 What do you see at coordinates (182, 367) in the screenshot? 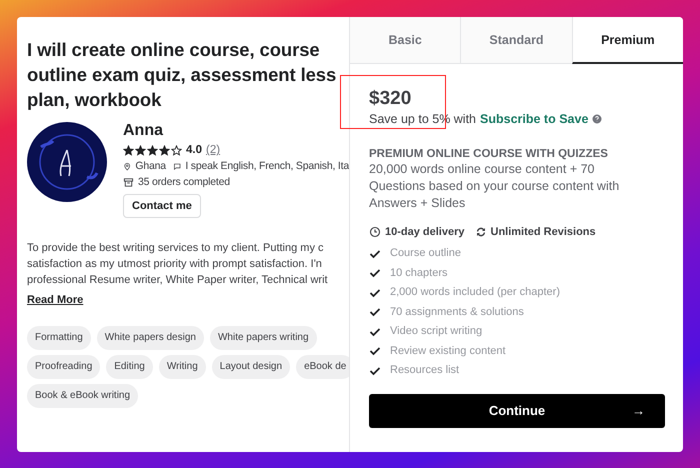
I see `skill-tag: Writing` at bounding box center [182, 367].